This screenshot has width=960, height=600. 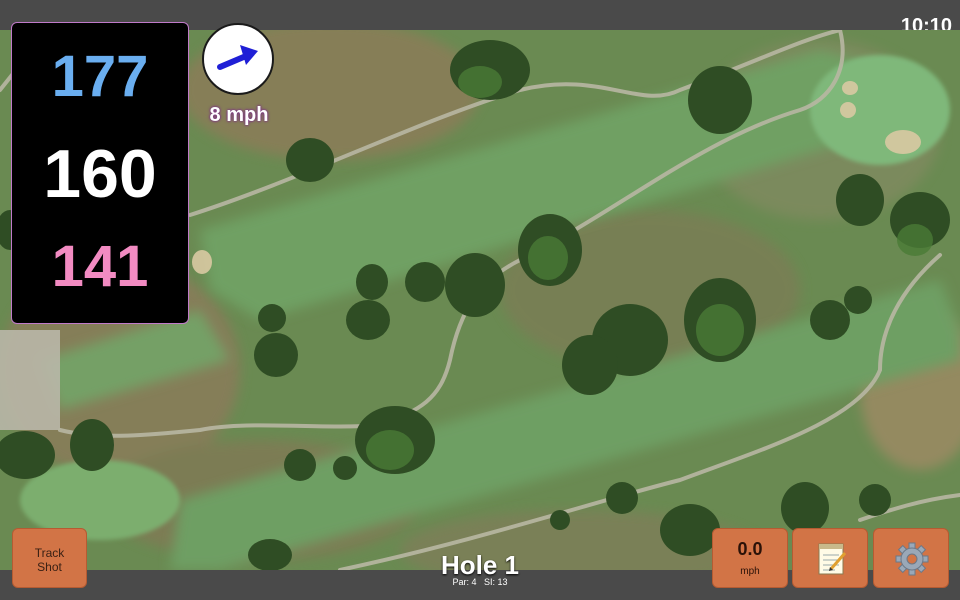 I want to click on yardage-panel: 177 160 141, so click(x=100, y=173).